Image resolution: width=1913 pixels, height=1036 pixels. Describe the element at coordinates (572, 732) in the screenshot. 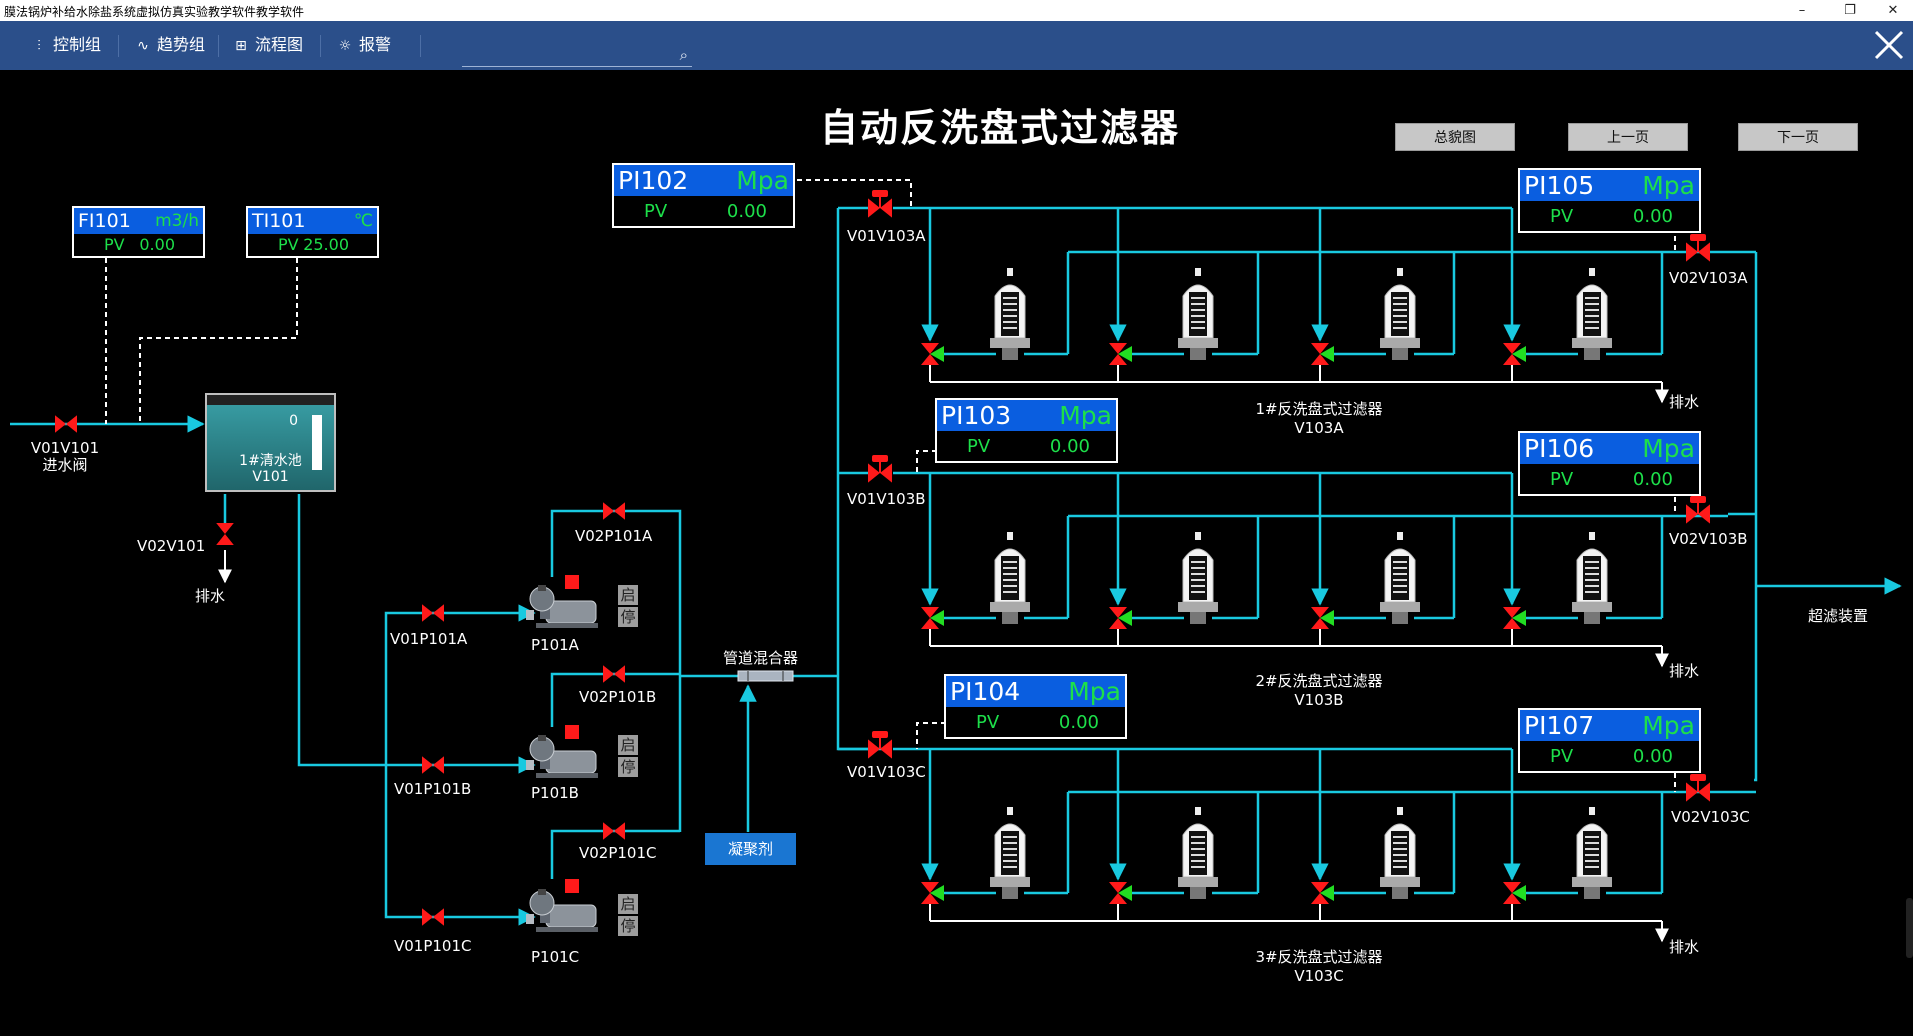

I see `pump-b-status-indicator` at that location.